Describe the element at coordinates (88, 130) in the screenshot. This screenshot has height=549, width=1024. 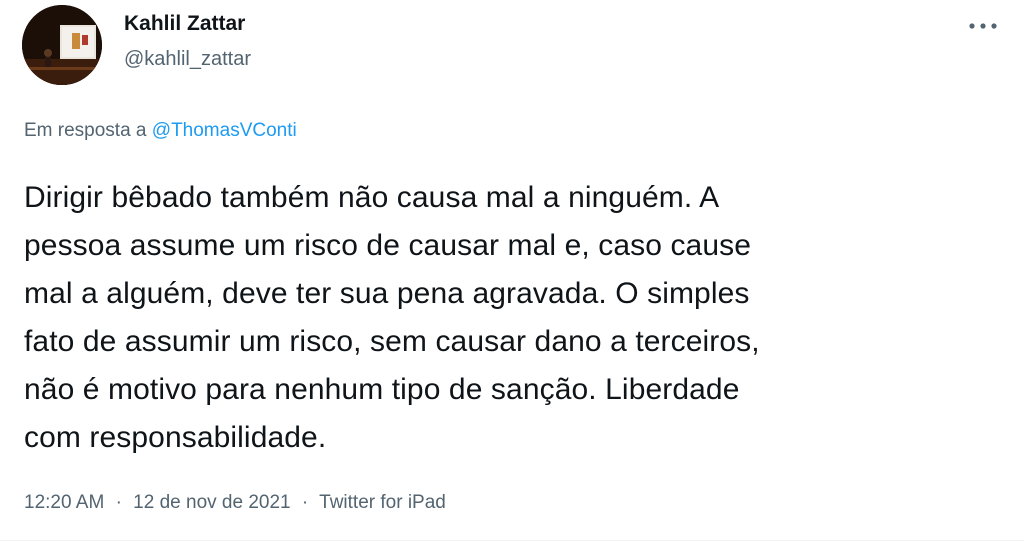
I see `reply-prefix: Em resposta a` at that location.